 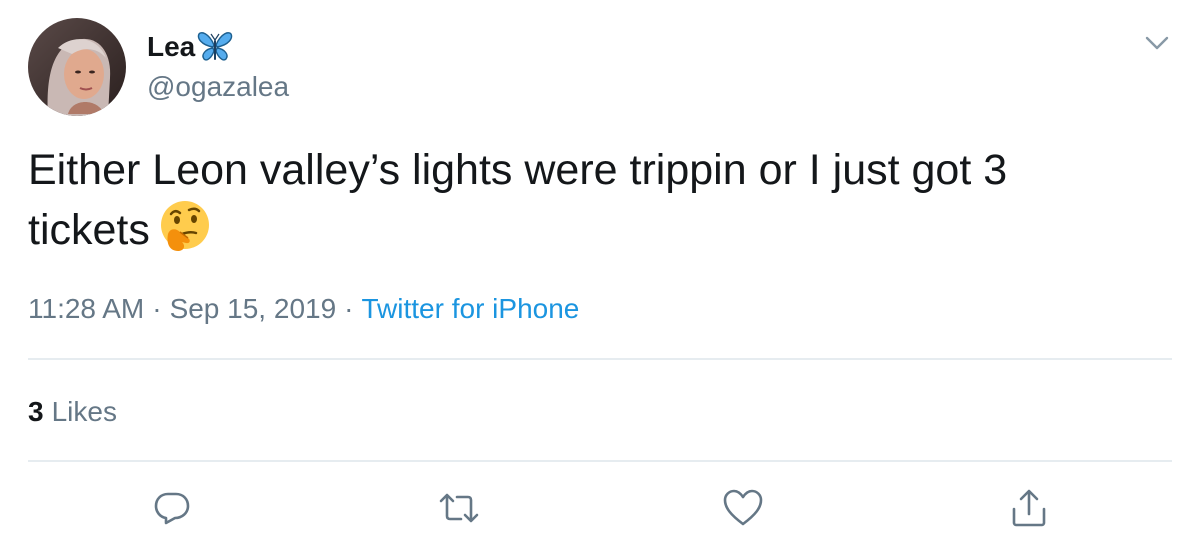 I want to click on tweet-date: Sep 15, 2019, so click(x=253, y=308).